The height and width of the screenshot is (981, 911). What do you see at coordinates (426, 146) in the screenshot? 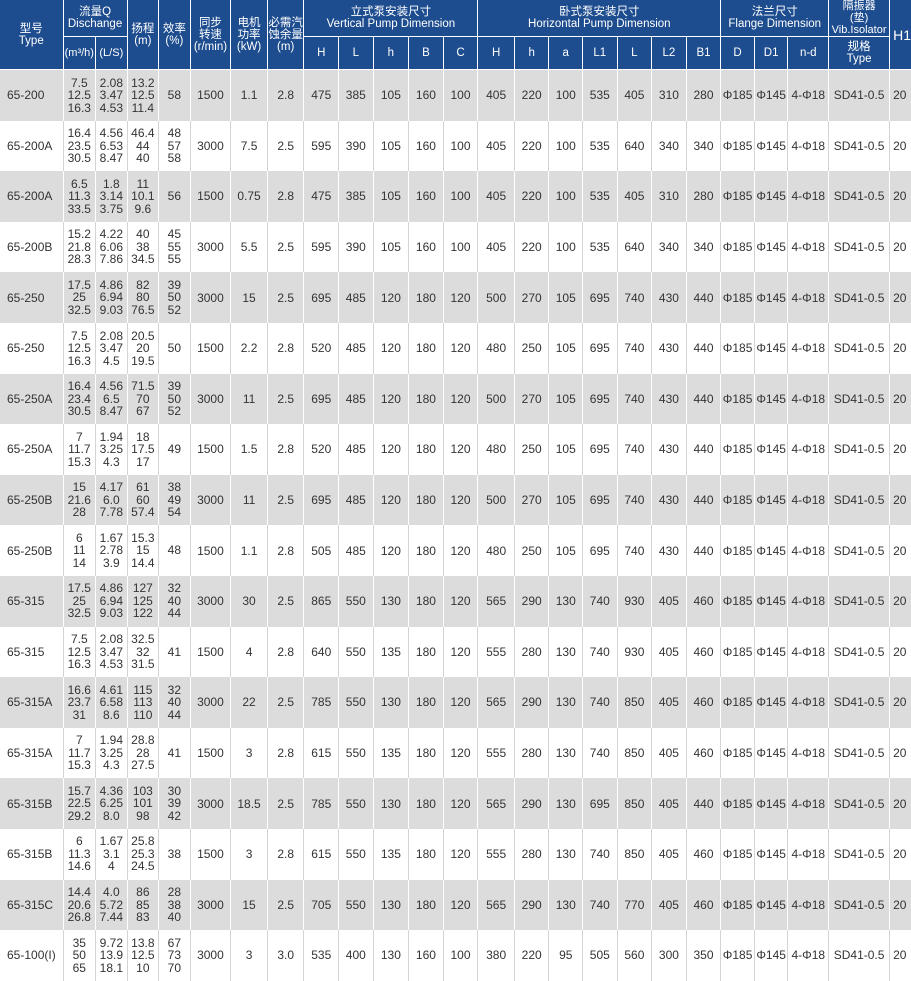
I see `vertical-dim-cell: 160` at bounding box center [426, 146].